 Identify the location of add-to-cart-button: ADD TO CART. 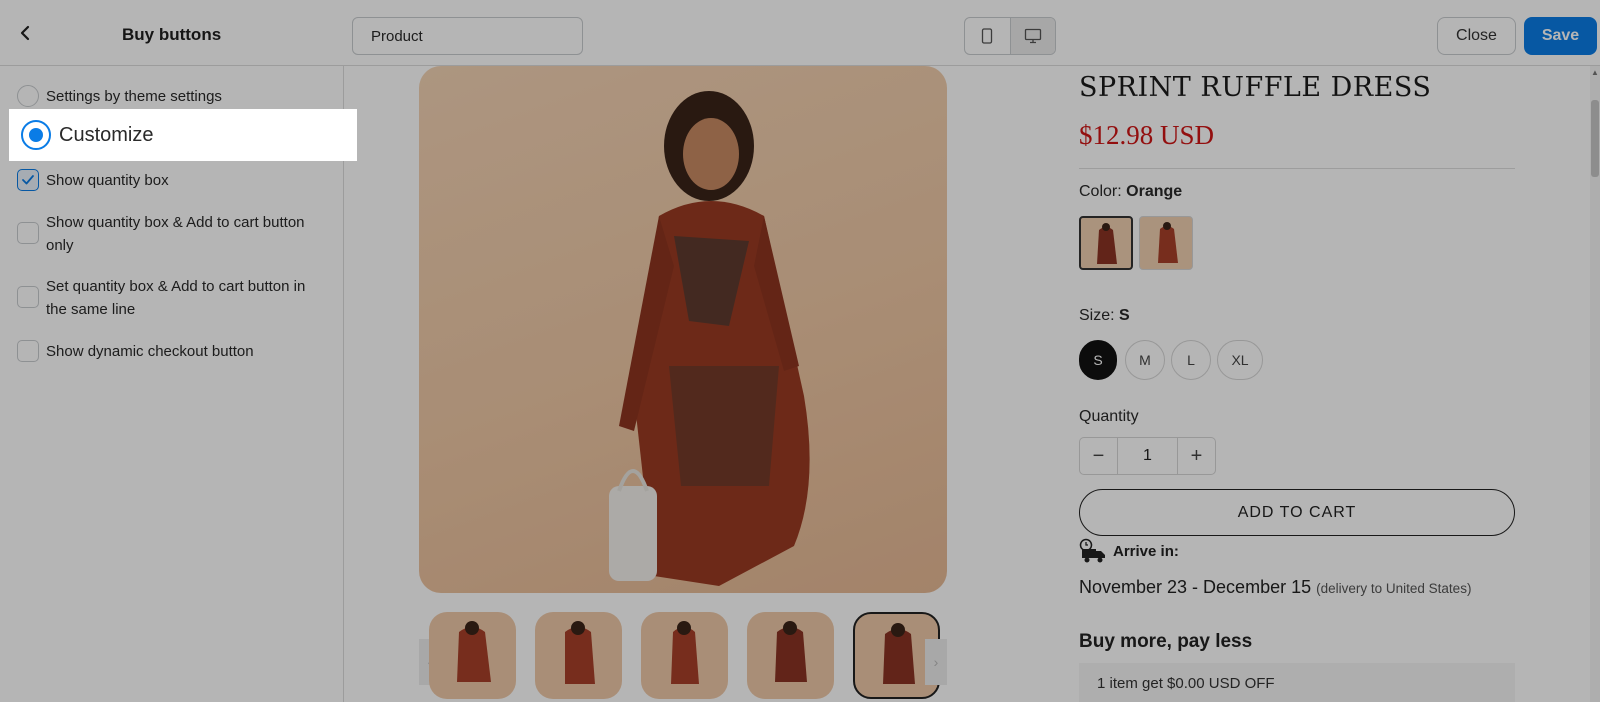
(1297, 512).